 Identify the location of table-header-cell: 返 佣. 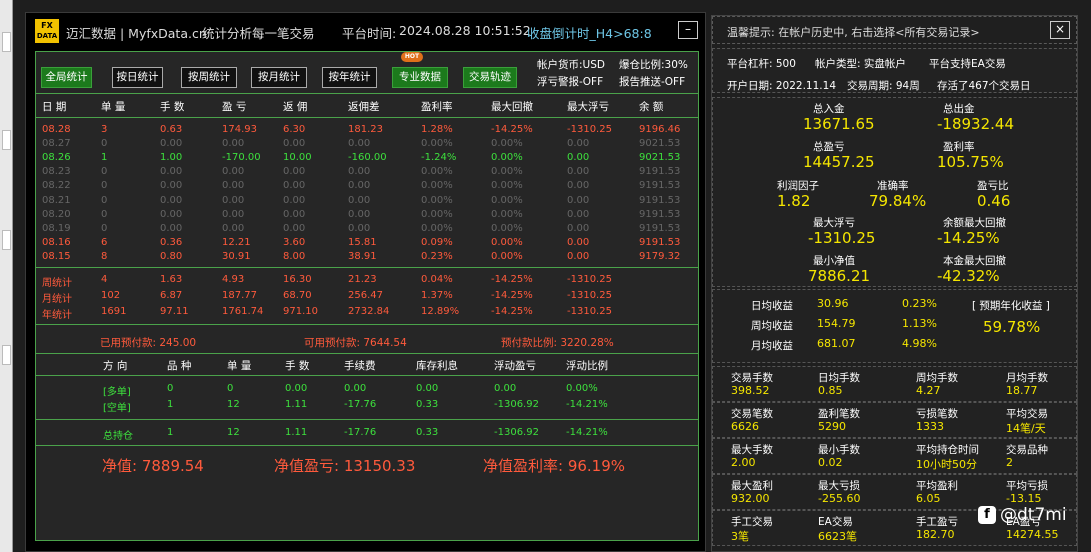
(295, 107).